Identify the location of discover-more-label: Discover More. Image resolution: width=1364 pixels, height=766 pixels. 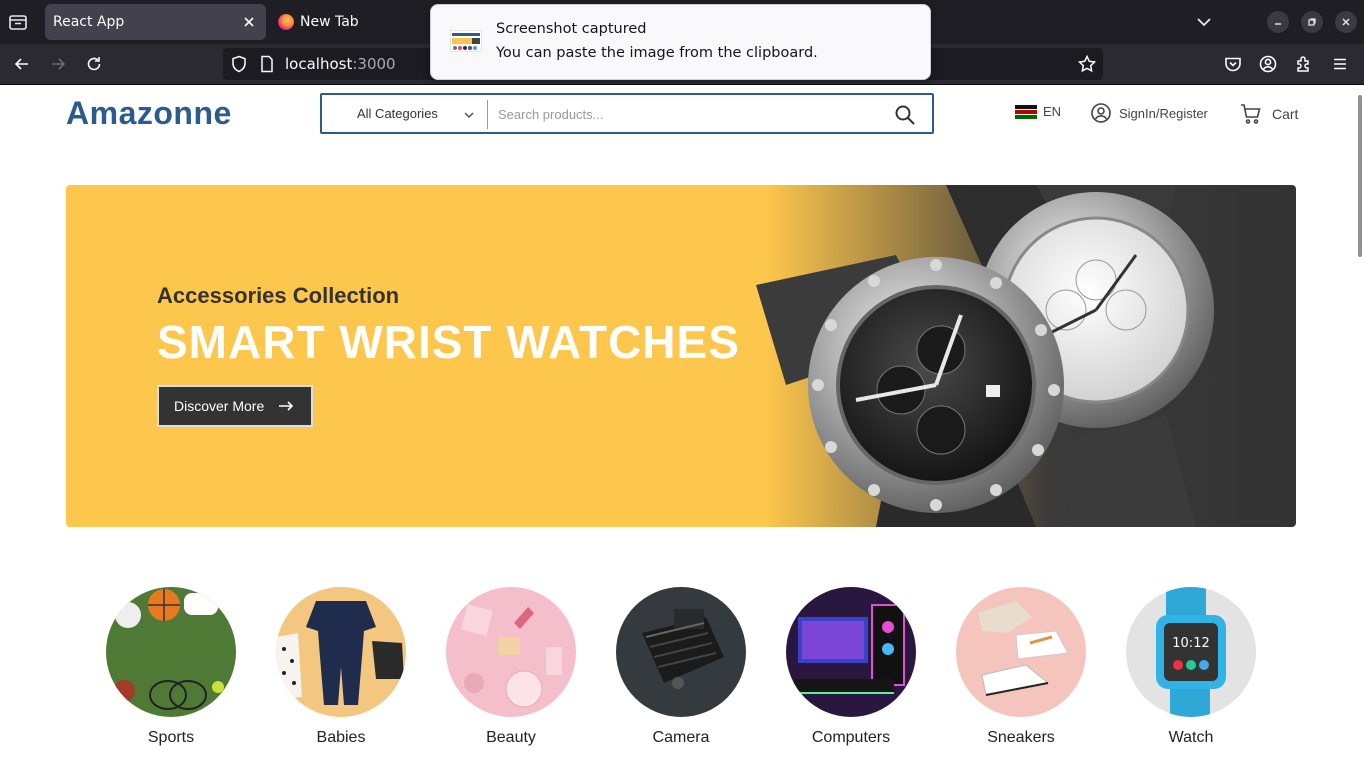
(219, 406).